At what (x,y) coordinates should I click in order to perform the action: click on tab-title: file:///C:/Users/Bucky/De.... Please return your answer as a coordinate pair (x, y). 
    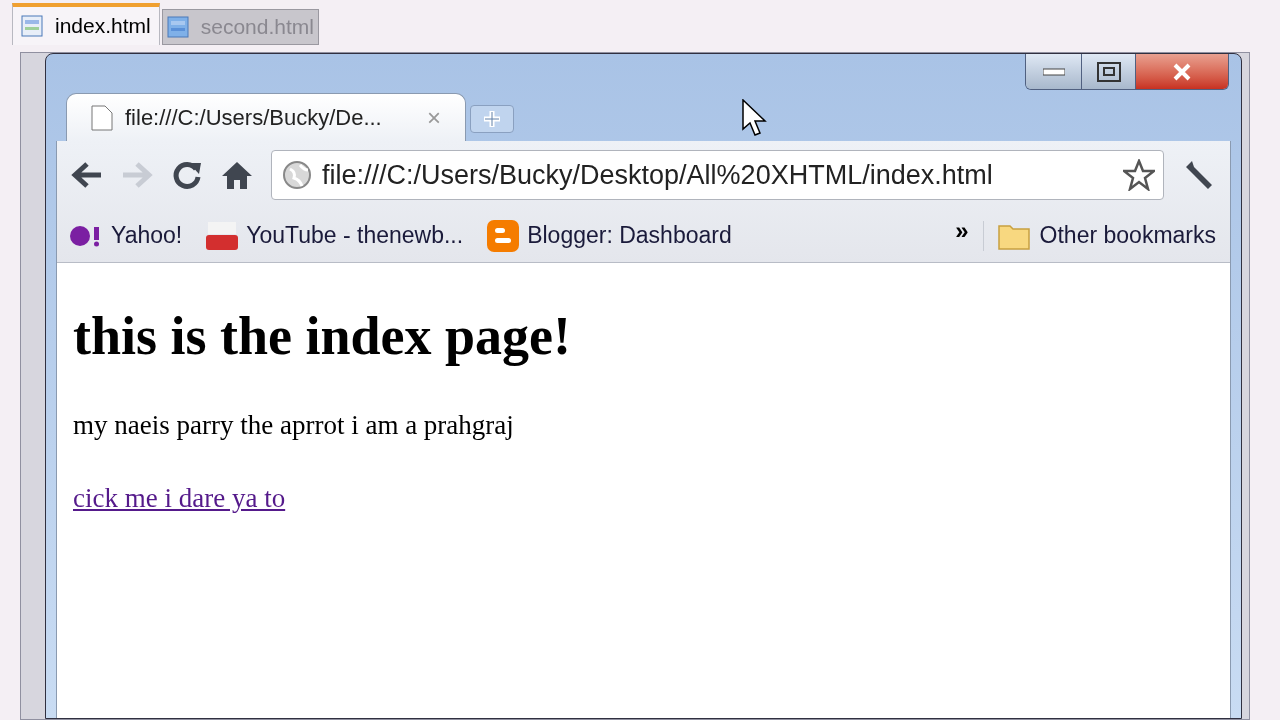
    Looking at the image, I should click on (253, 118).